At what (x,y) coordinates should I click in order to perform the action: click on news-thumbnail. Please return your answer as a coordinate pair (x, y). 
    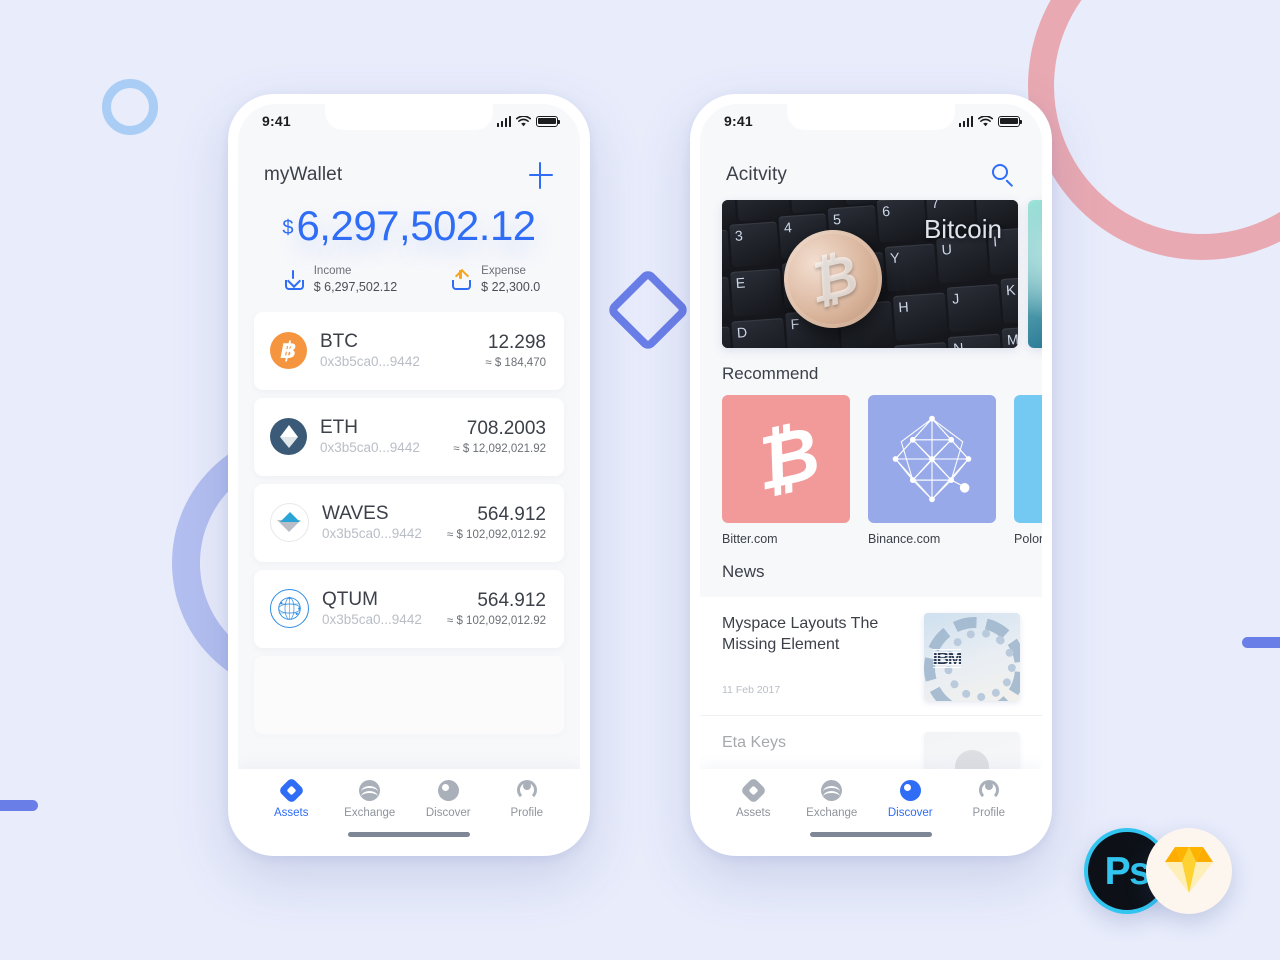
    Looking at the image, I should click on (972, 750).